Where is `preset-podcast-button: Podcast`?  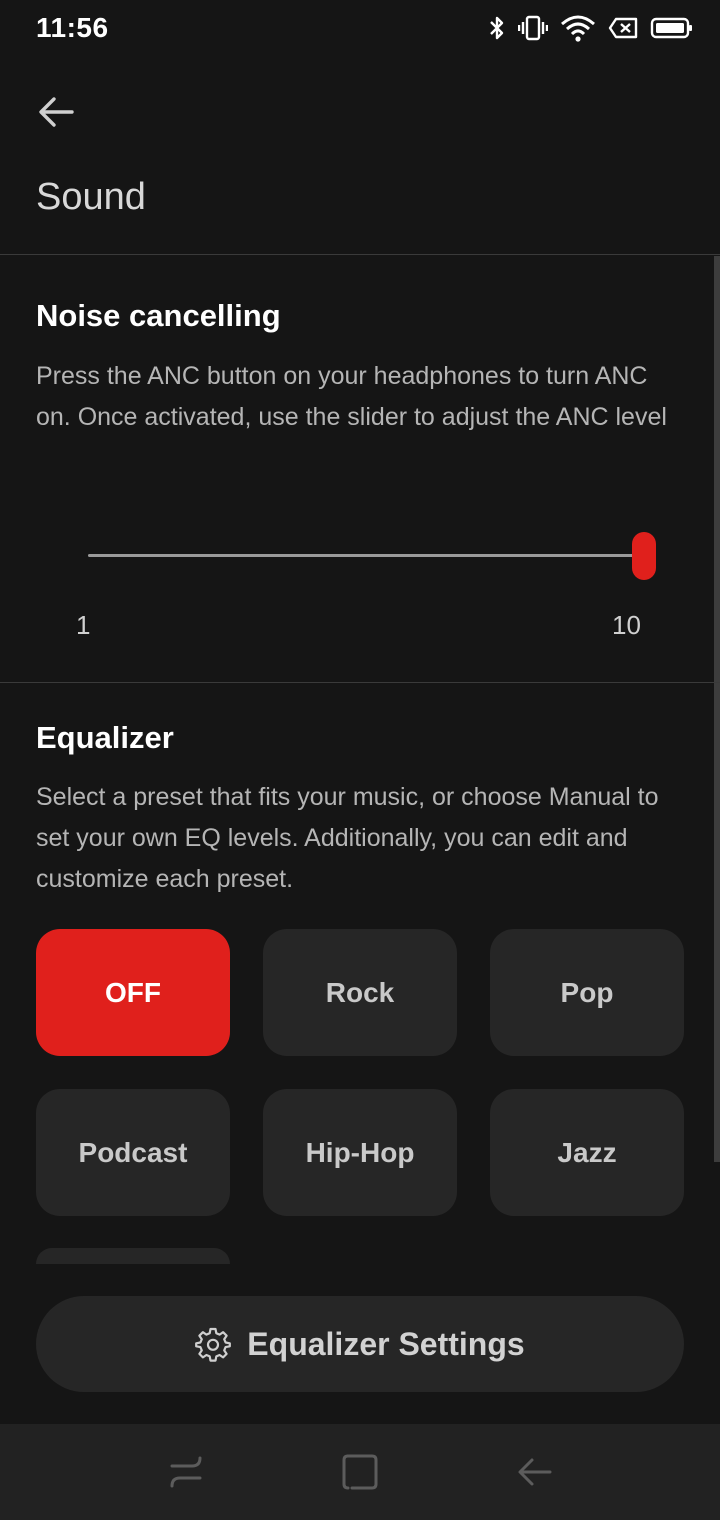 preset-podcast-button: Podcast is located at coordinates (133, 1152).